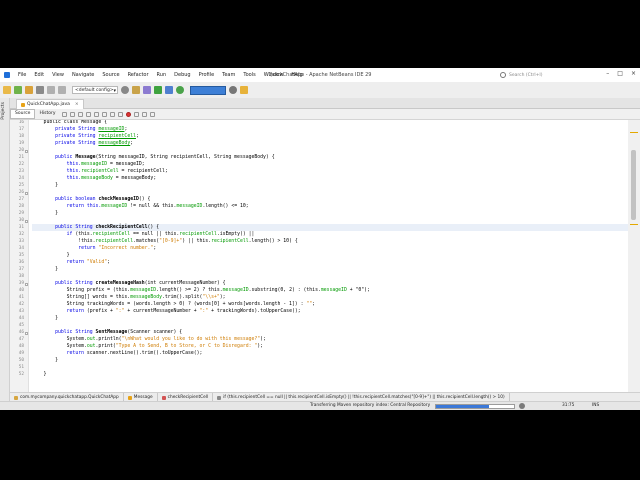 The height and width of the screenshot is (480, 640). Describe the element at coordinates (77, 104) in the screenshot. I see `close-tab-icon: ×` at that location.